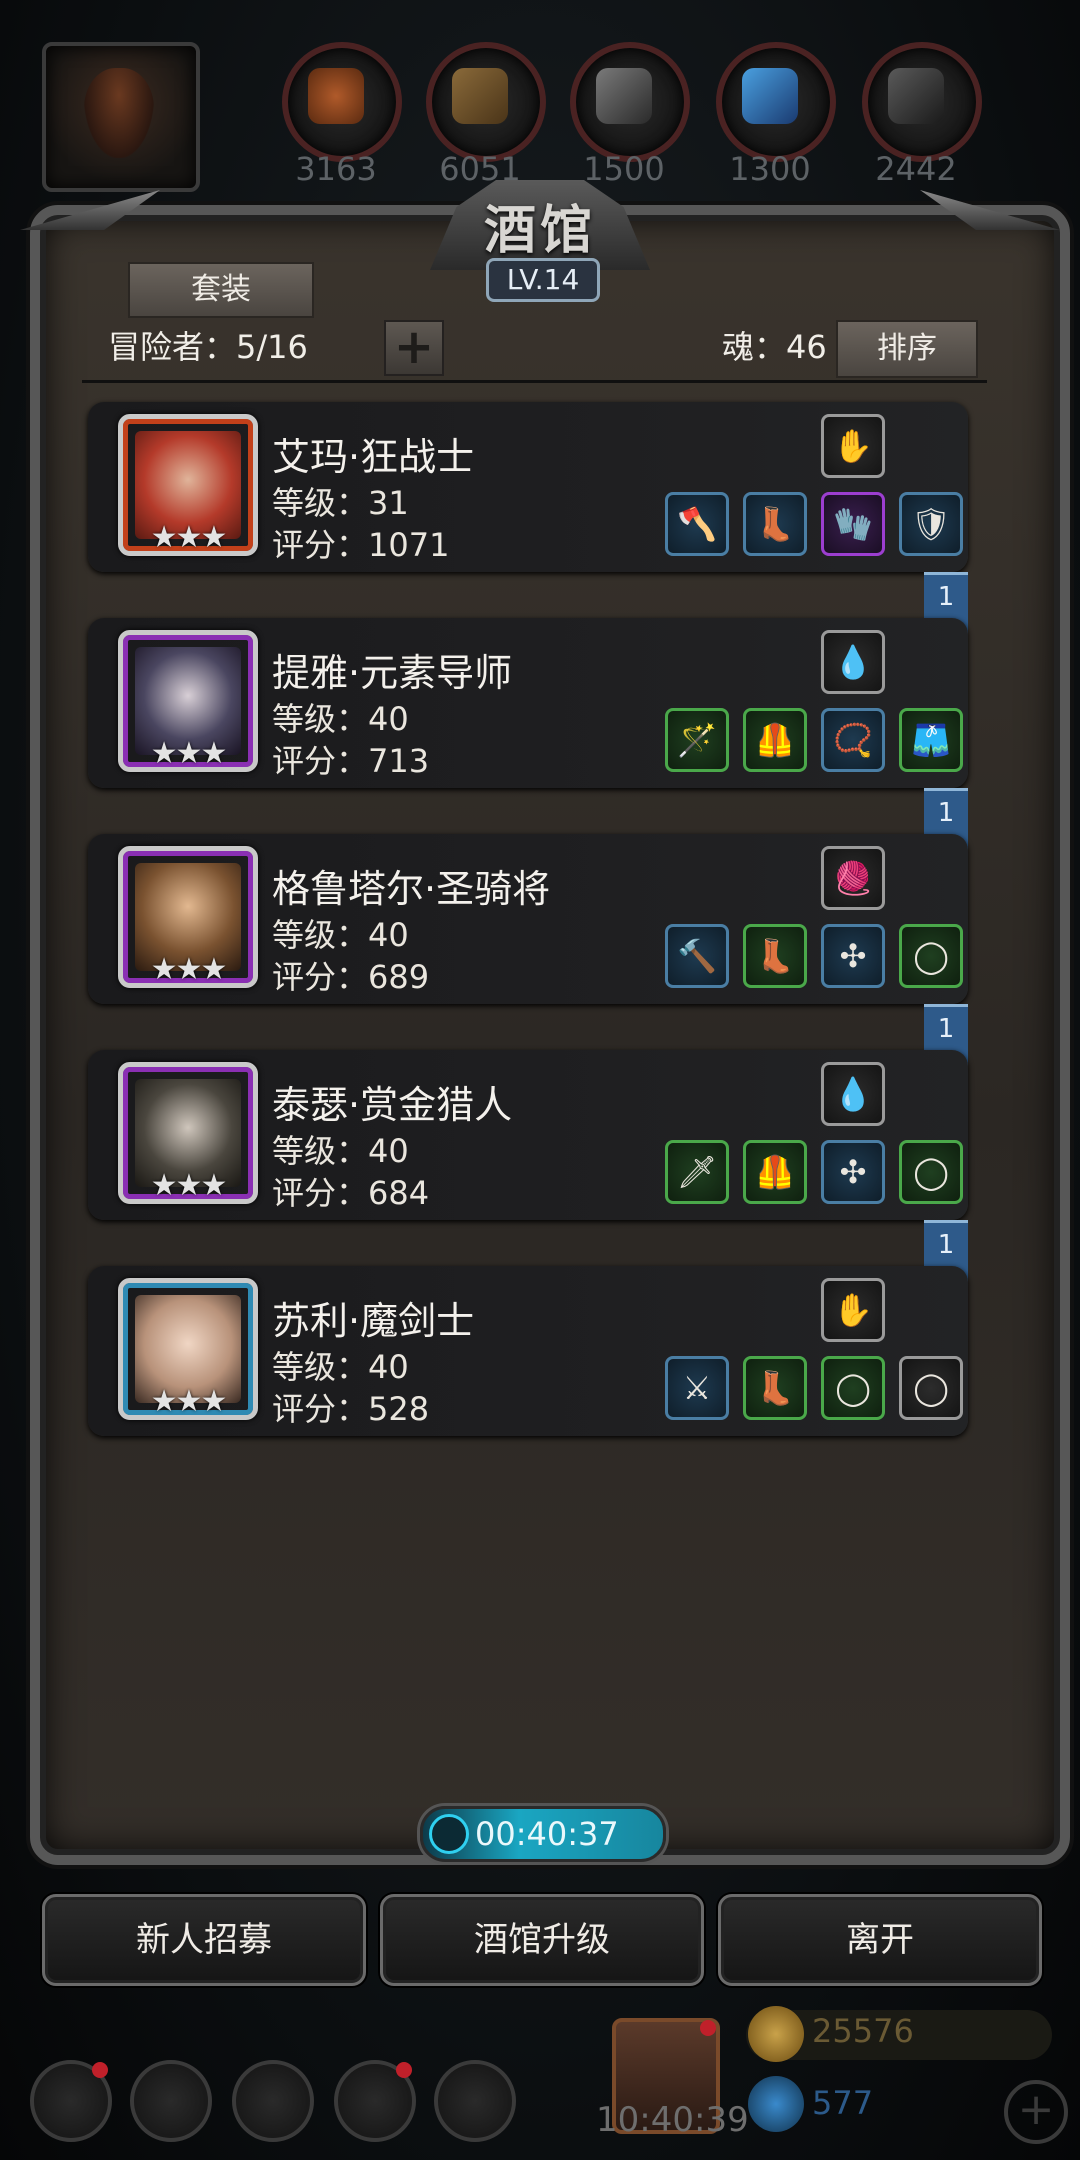 The height and width of the screenshot is (2160, 1080). Describe the element at coordinates (916, 169) in the screenshot. I see `resource-stone-value: 2442` at that location.